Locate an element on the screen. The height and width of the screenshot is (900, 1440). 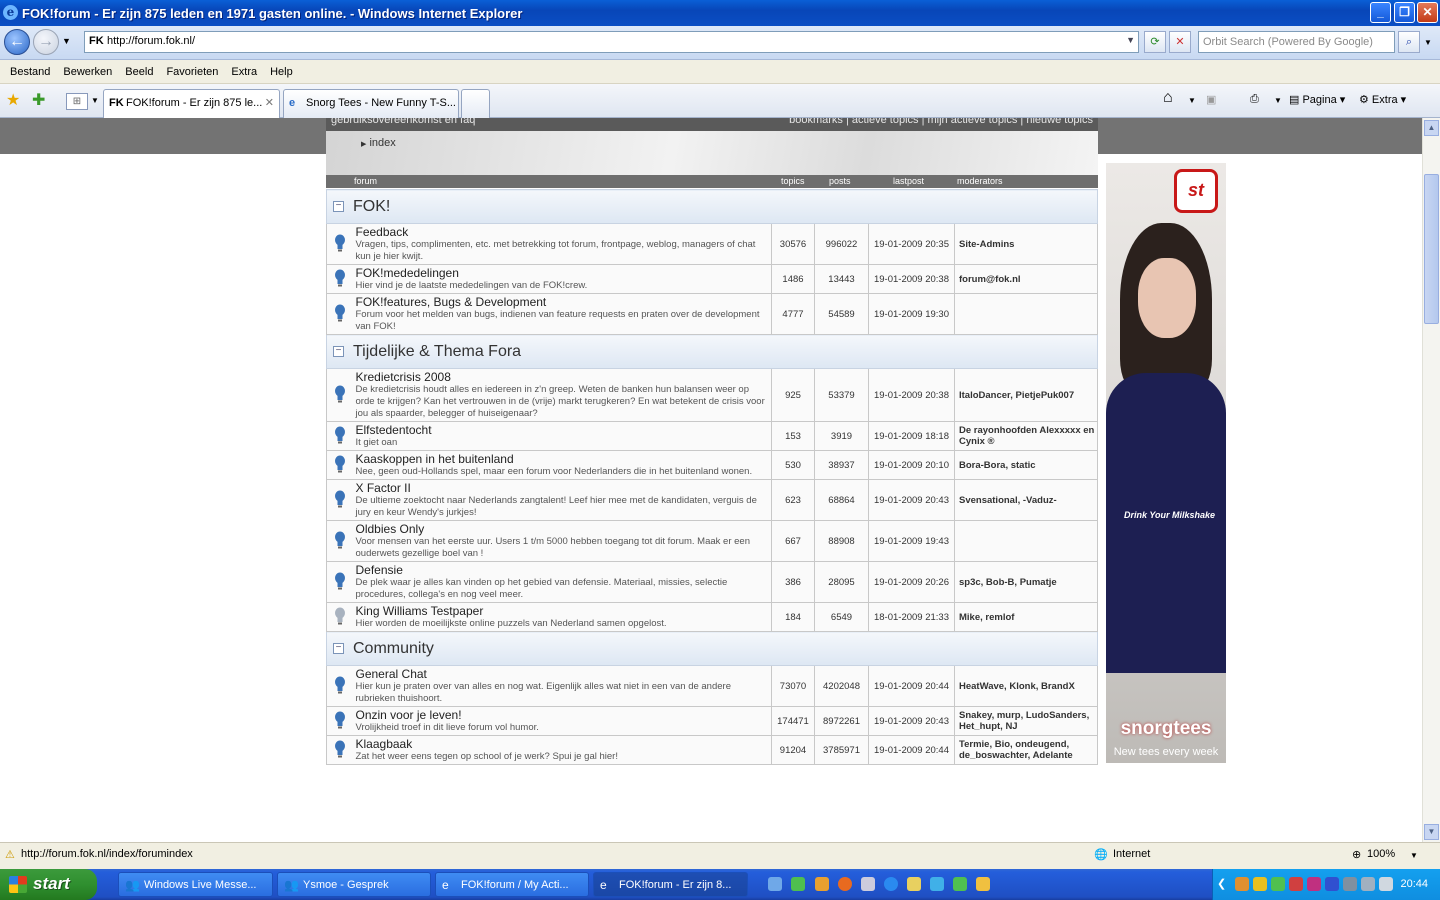
menu-bestand: Bestand is located at coordinates (30, 72).